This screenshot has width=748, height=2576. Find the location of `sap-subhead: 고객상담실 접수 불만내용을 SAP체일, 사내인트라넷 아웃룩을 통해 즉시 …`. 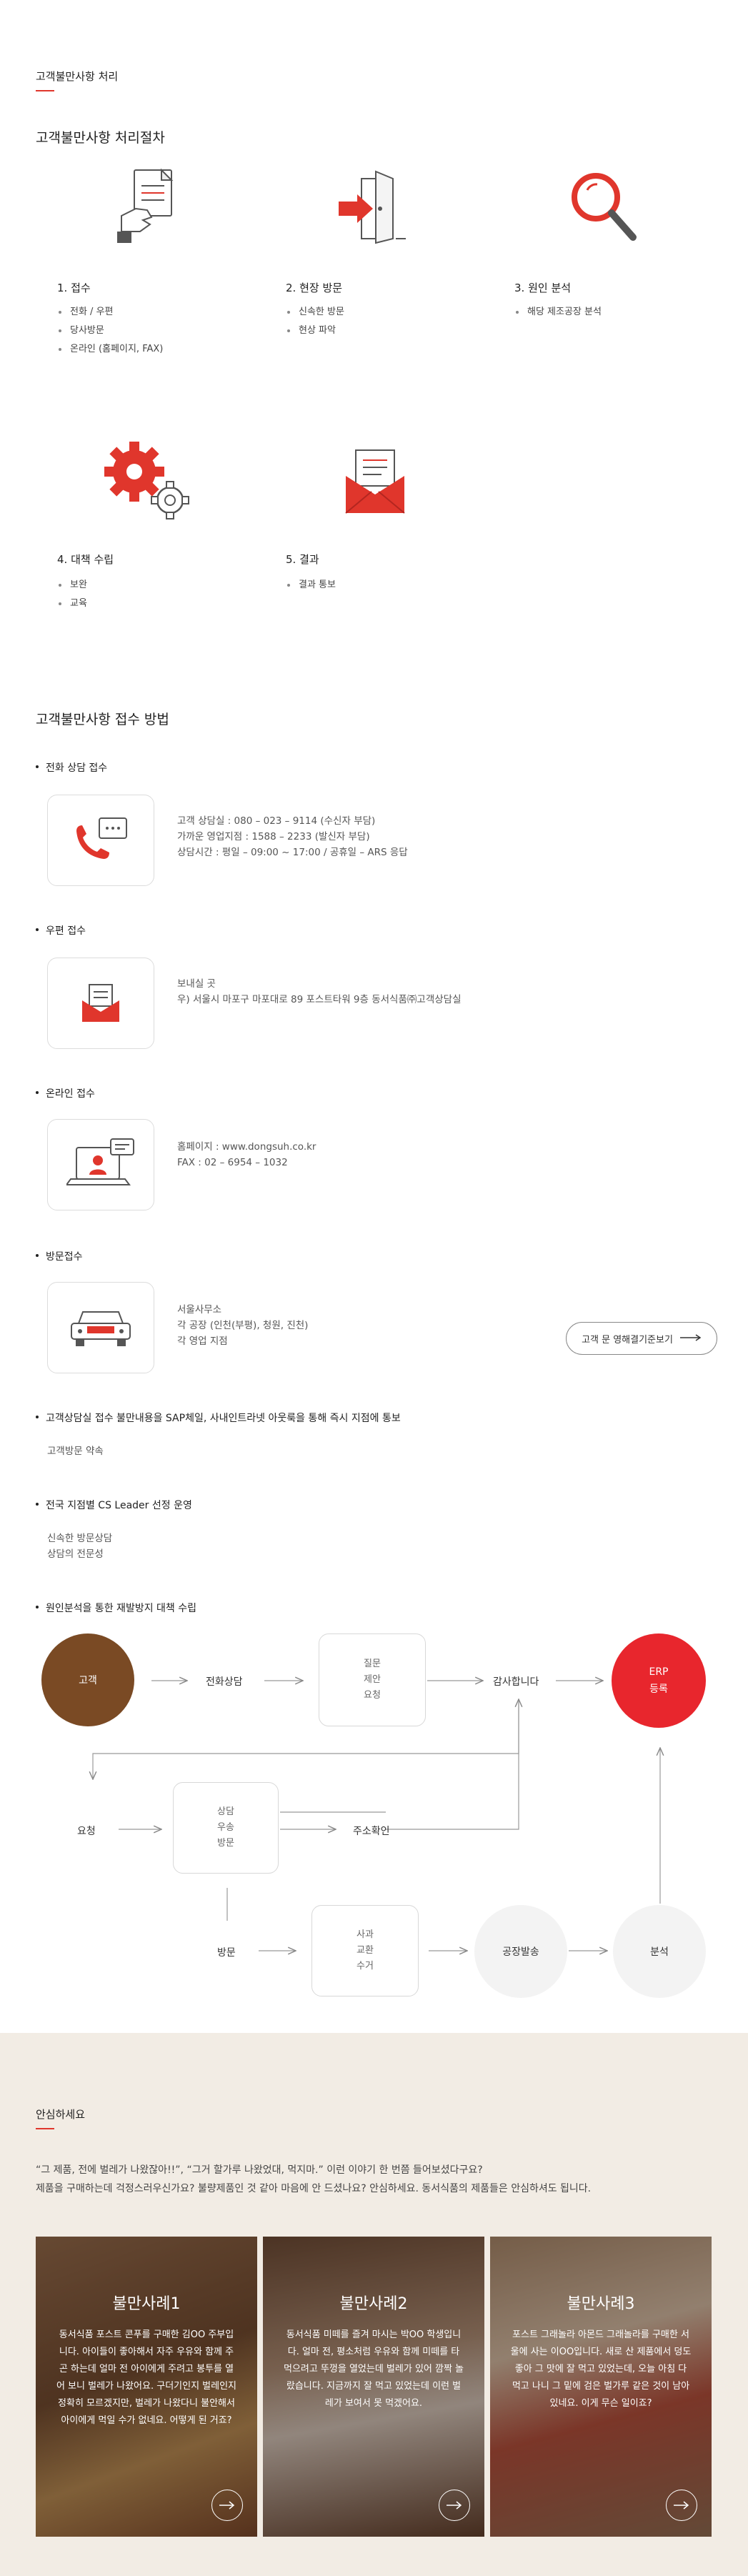

sap-subhead: 고객상담실 접수 불만내용을 SAP체일, 사내인트라넷 아웃룩을 통해 즉시 … is located at coordinates (218, 1418).